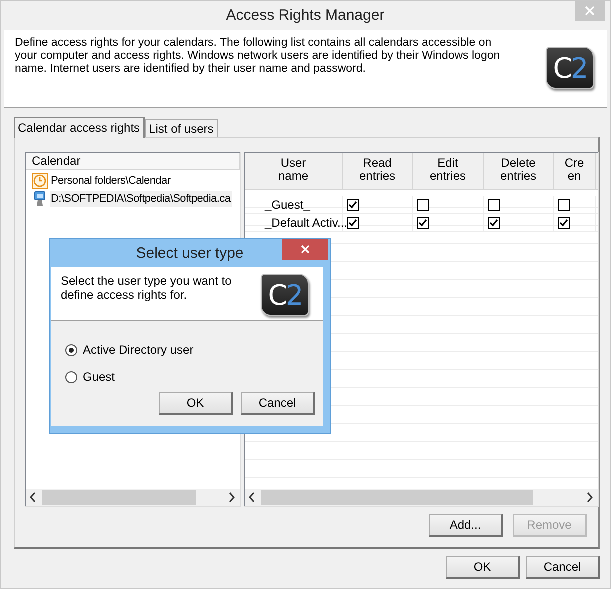 This screenshot has height=589, width=611. I want to click on dialog-prompt: Select the user type you want to define access rights for., so click(147, 289).